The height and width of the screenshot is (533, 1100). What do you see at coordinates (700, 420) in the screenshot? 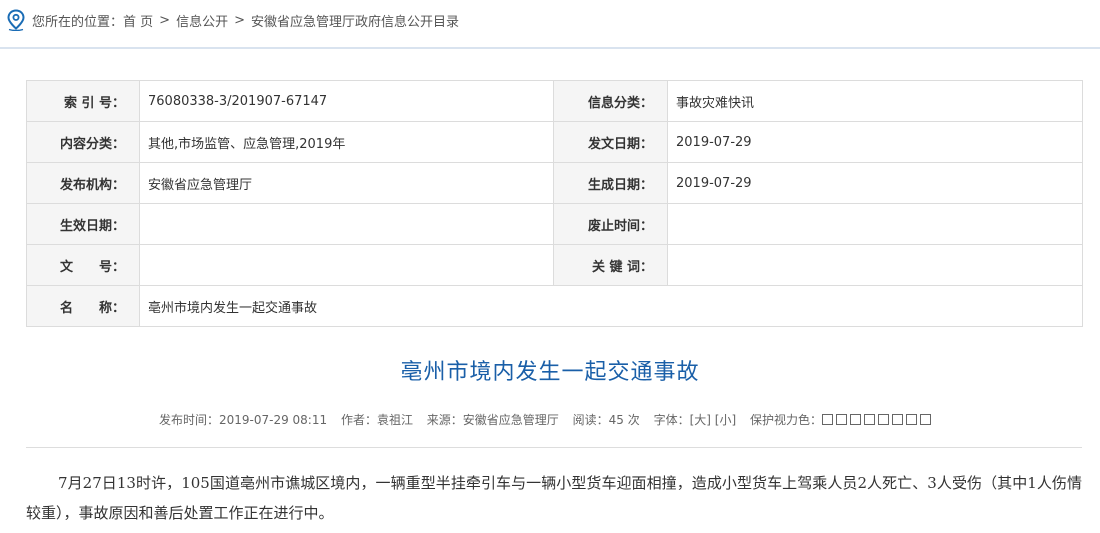
I see `font-large-button: [大]` at bounding box center [700, 420].